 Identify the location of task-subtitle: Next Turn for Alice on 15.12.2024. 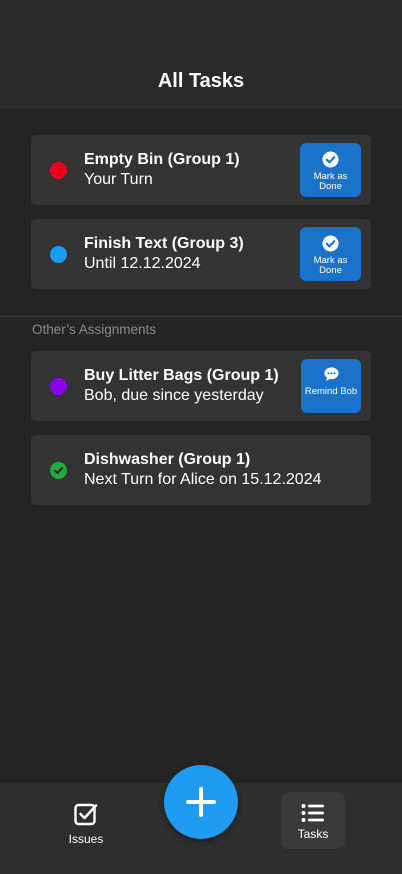
(203, 479).